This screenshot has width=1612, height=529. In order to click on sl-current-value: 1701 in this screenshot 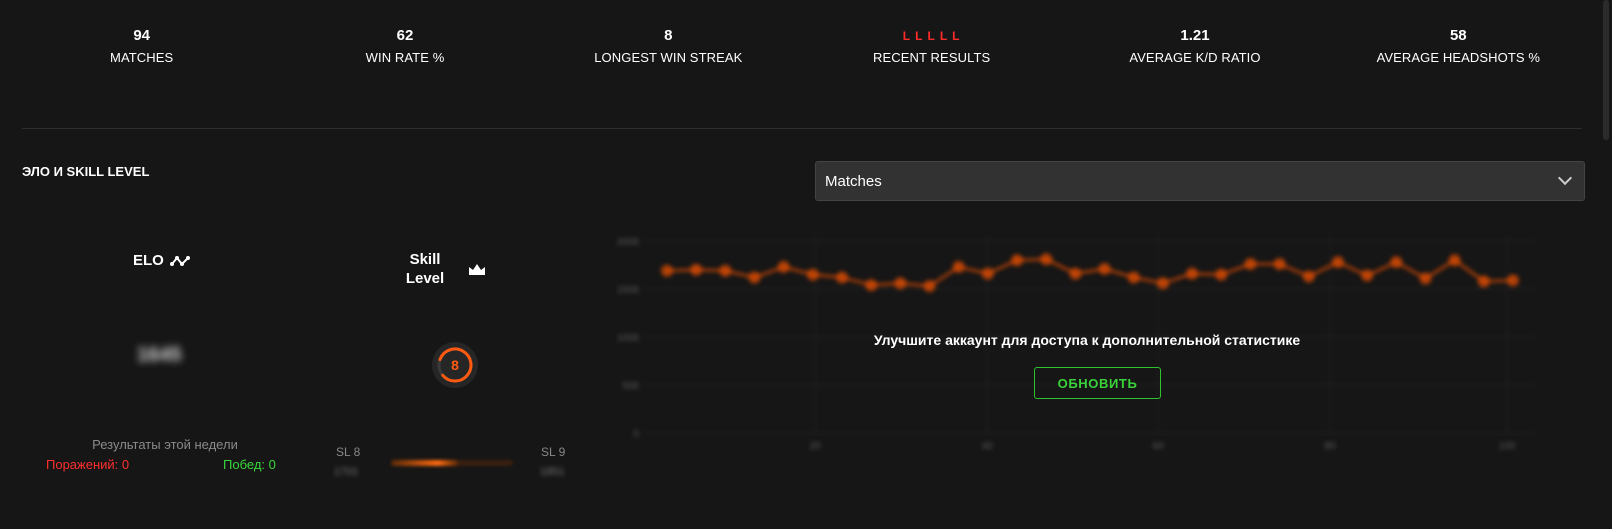, I will do `click(346, 472)`.